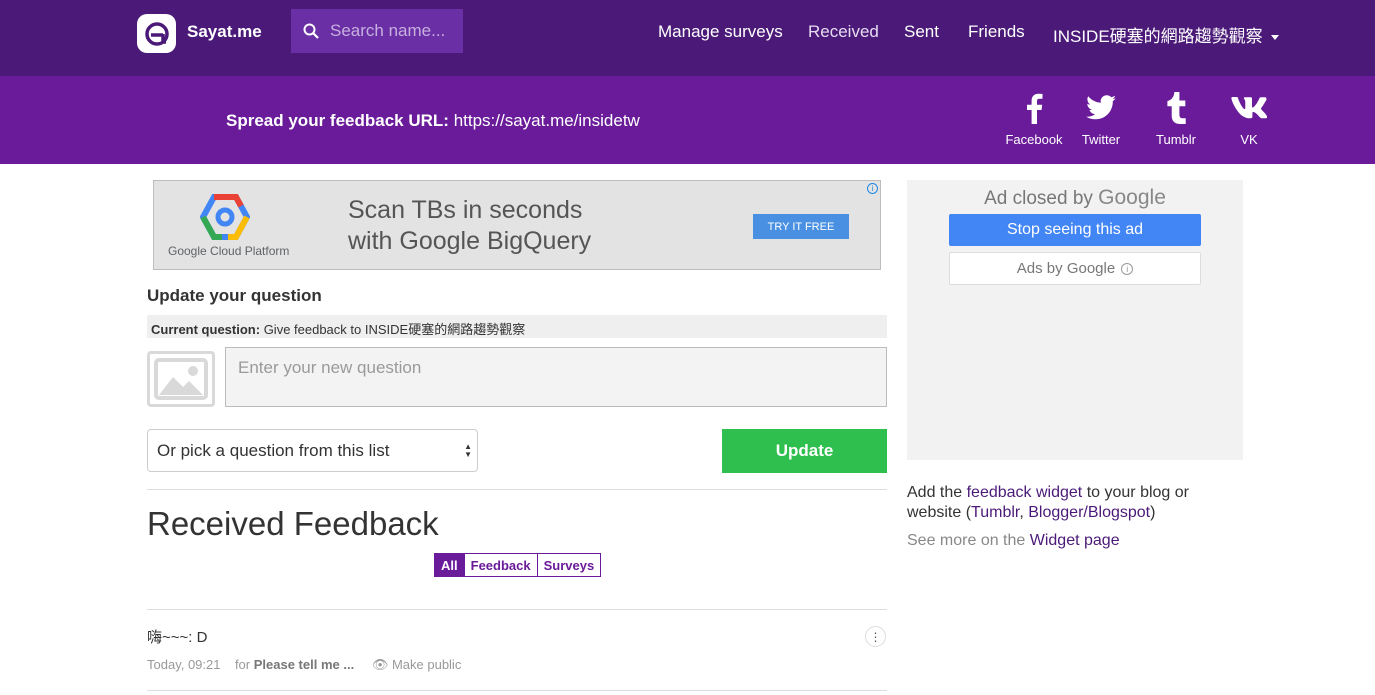 The image size is (1375, 695). What do you see at coordinates (206, 329) in the screenshot?
I see `current-question-label: Current question:` at bounding box center [206, 329].